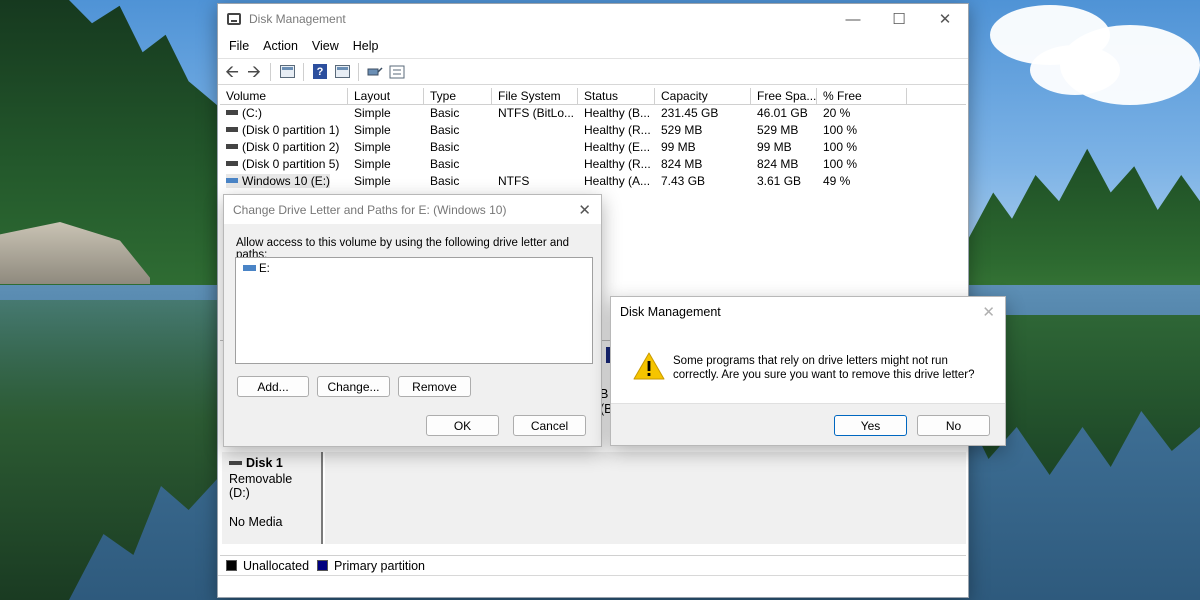 The image size is (1200, 600). Describe the element at coordinates (782, 113) in the screenshot. I see `free-cell: 46.01 GB` at that location.